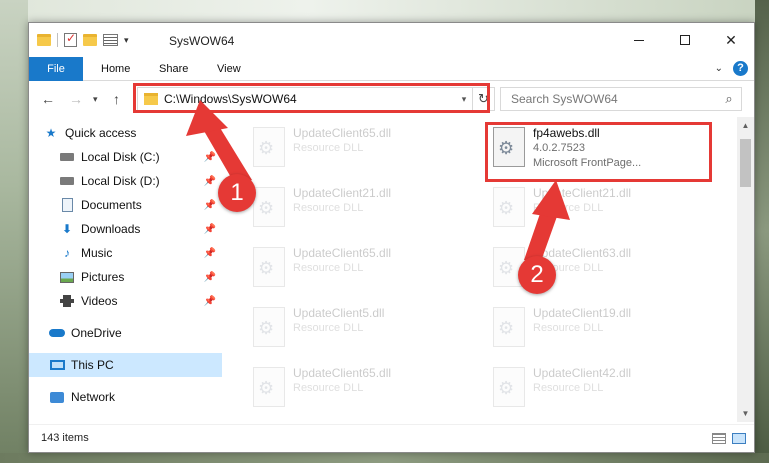 The width and height of the screenshot is (769, 463). I want to click on recent-locations-chevron-icon: ▾, so click(95, 99).